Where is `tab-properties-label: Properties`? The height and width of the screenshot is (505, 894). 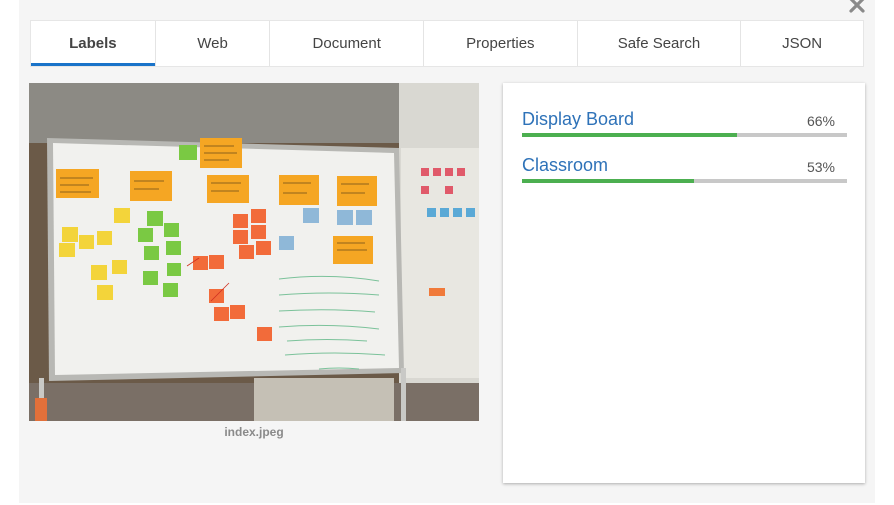
tab-properties-label: Properties is located at coordinates (500, 43).